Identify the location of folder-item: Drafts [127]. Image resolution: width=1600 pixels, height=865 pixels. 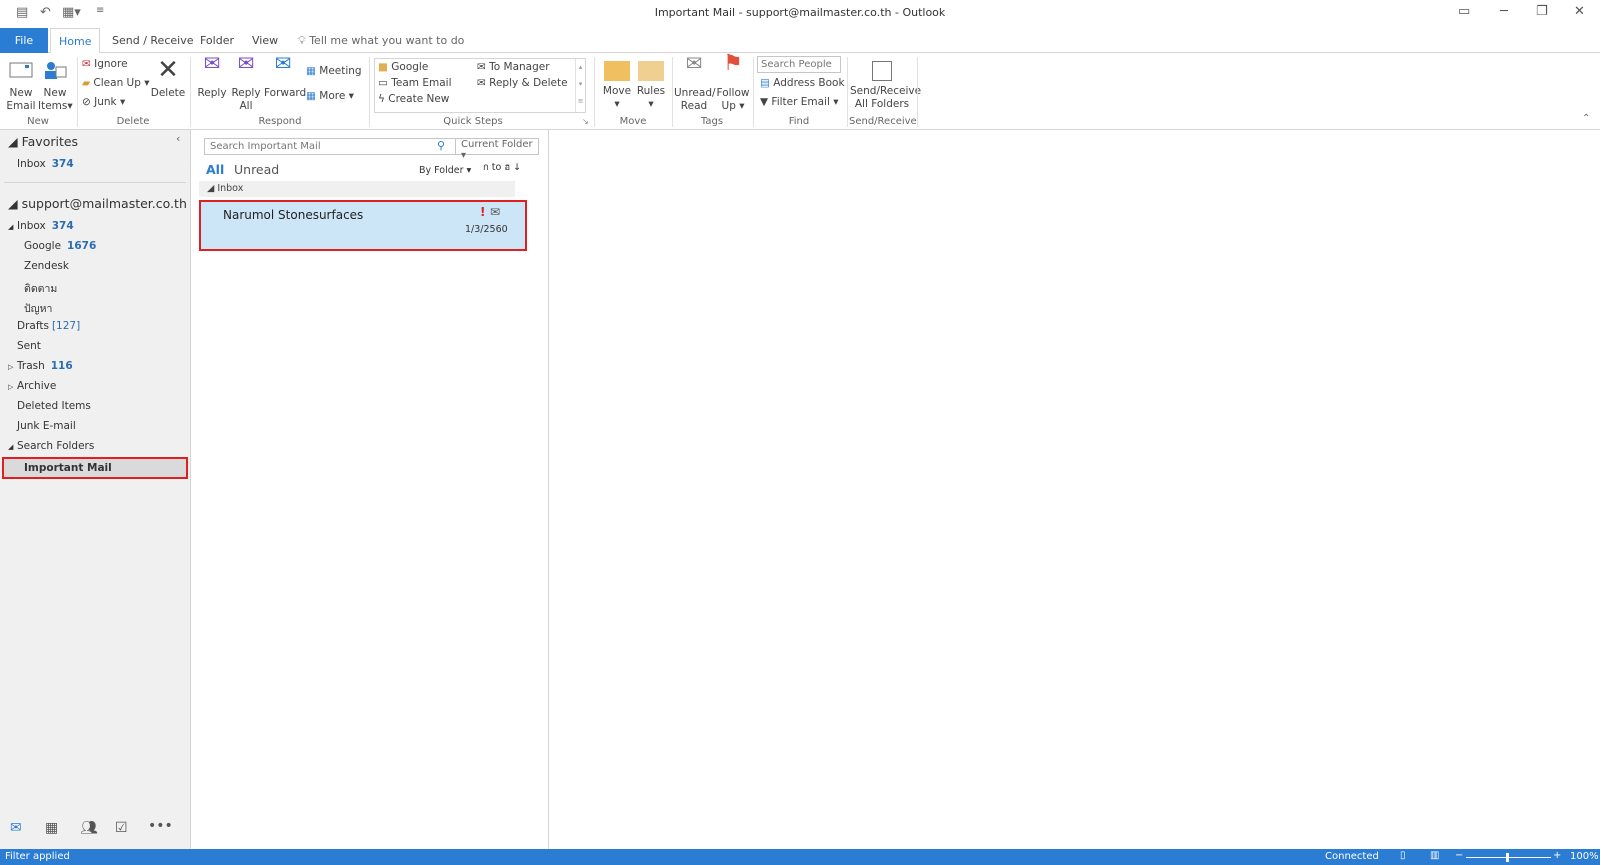
(44, 326).